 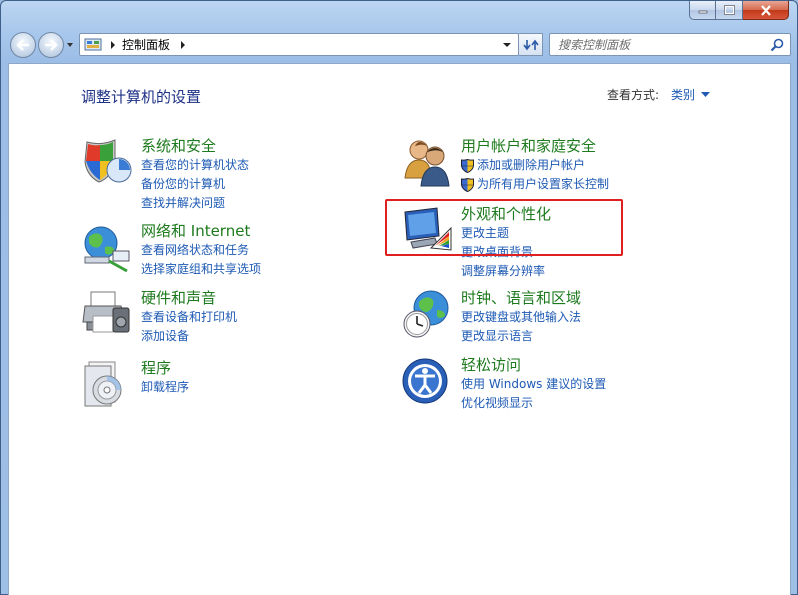 What do you see at coordinates (165, 387) in the screenshot?
I see `link-uninstall-program: 卸载程序` at bounding box center [165, 387].